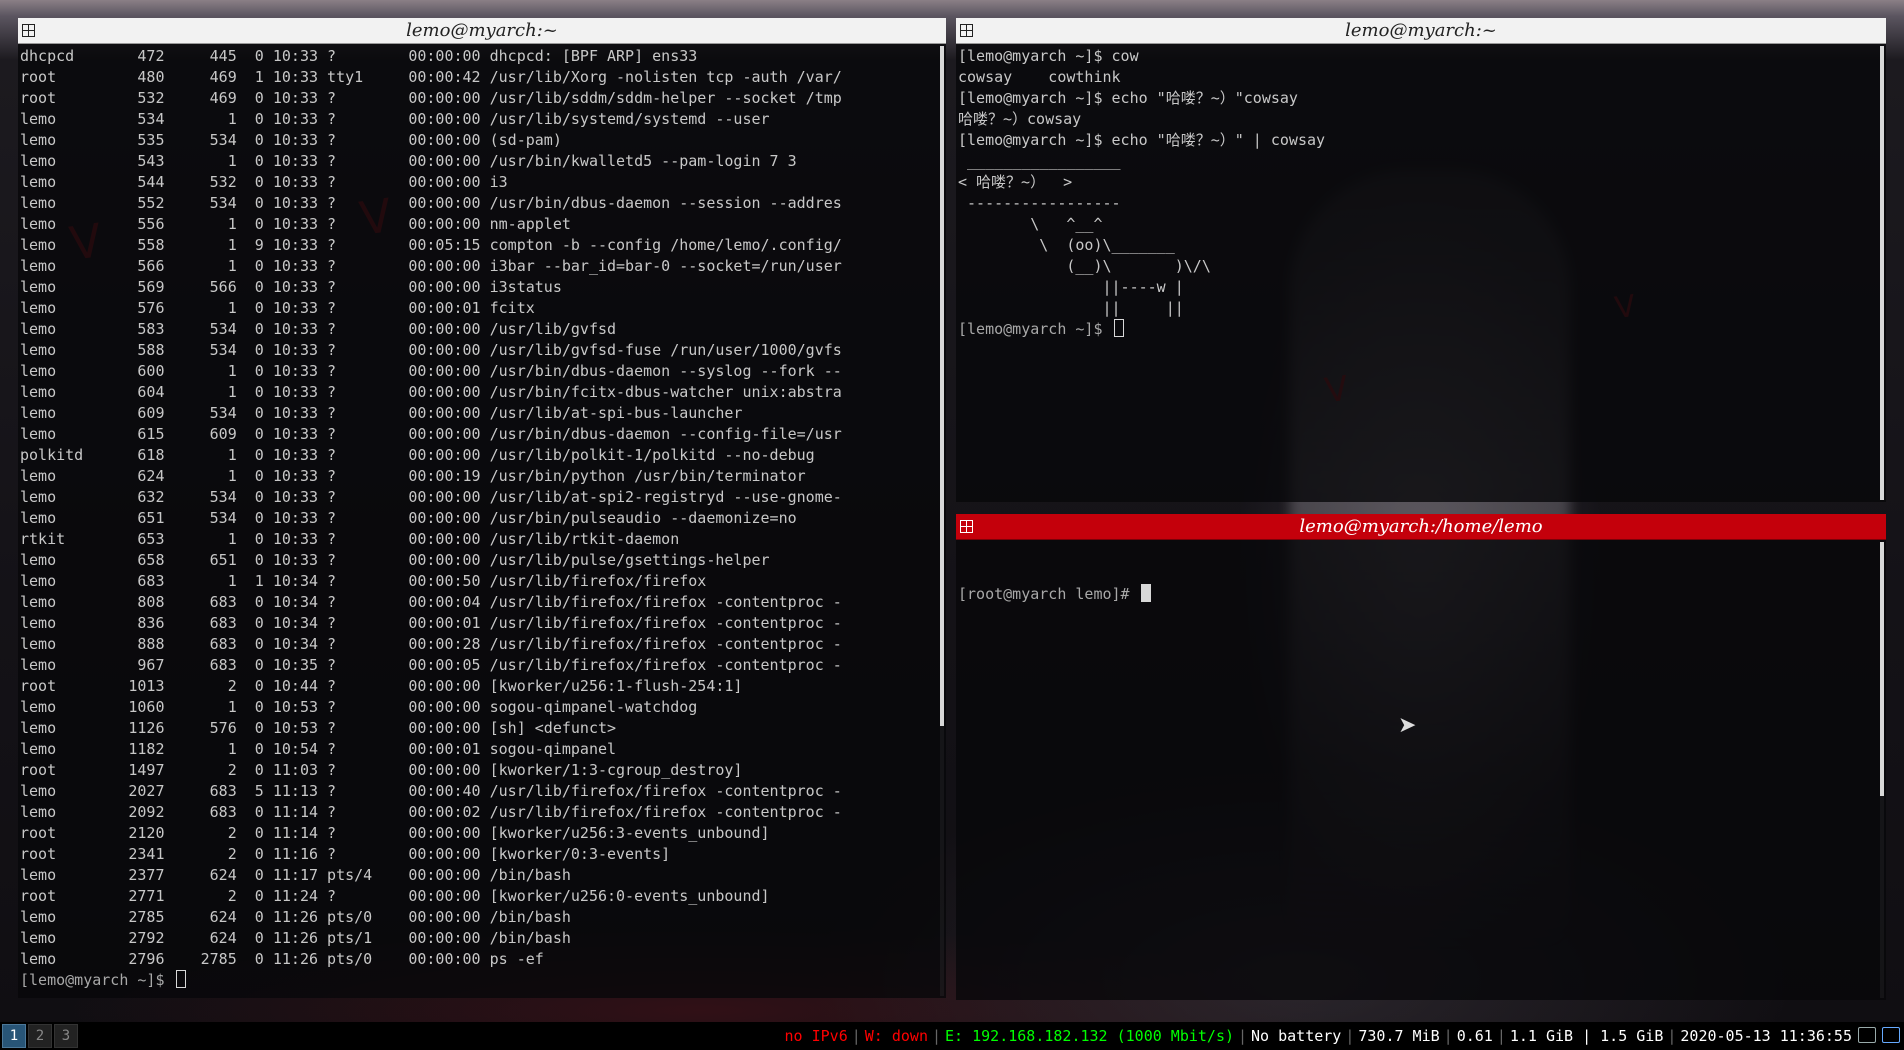 The height and width of the screenshot is (1050, 1904). Describe the element at coordinates (1048, 56) in the screenshot. I see `terminal-output-line: [lemo@myarch ~]$ cow` at that location.